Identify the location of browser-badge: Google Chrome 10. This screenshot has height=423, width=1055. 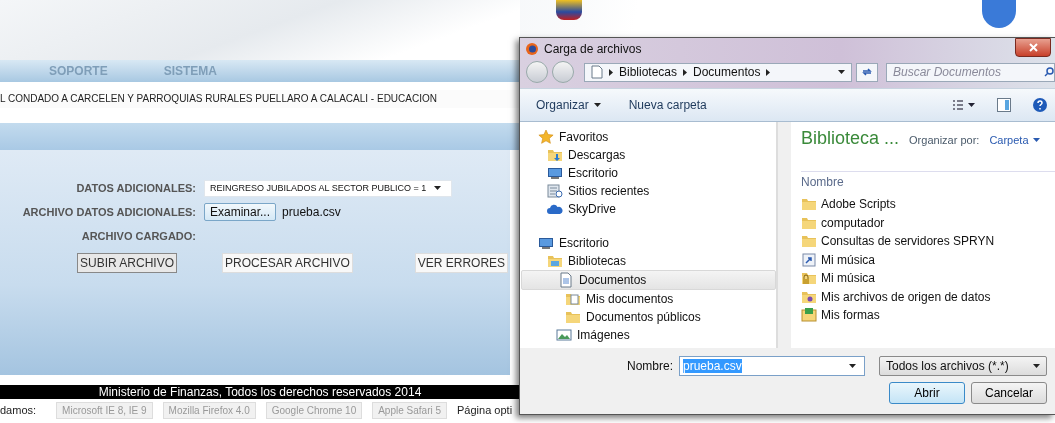
(314, 410).